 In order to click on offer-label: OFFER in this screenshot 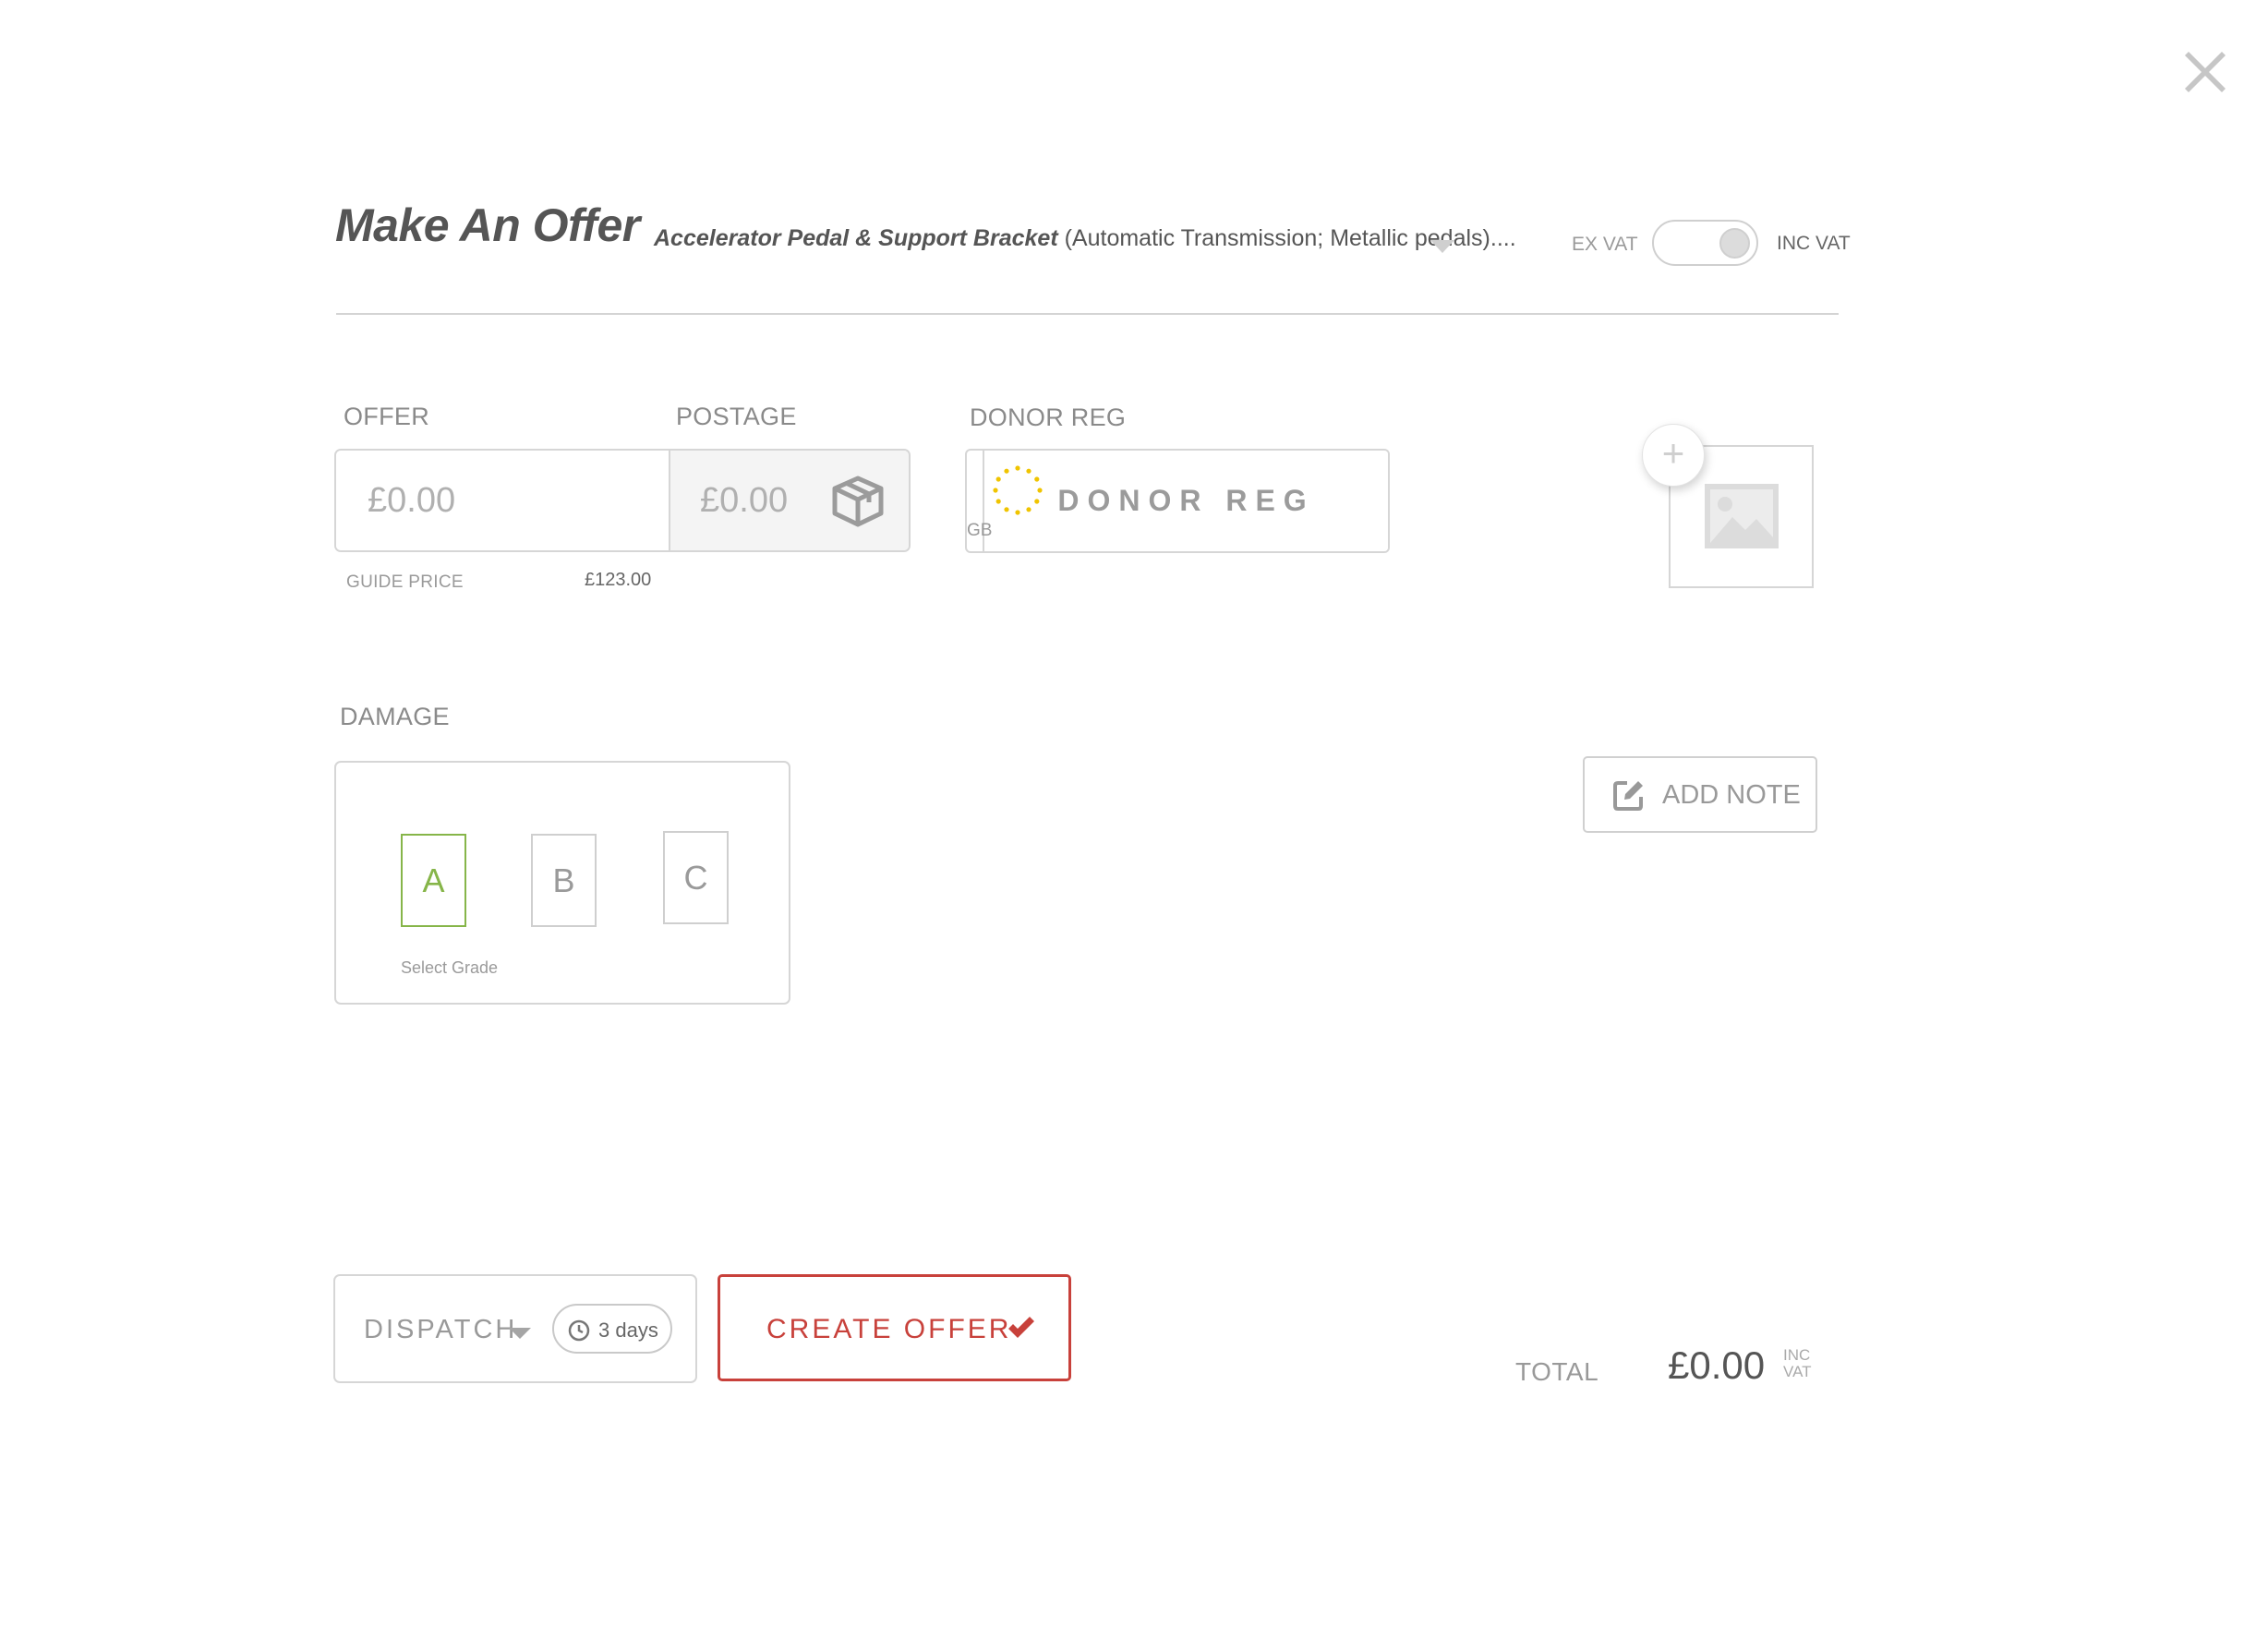, I will do `click(386, 416)`.